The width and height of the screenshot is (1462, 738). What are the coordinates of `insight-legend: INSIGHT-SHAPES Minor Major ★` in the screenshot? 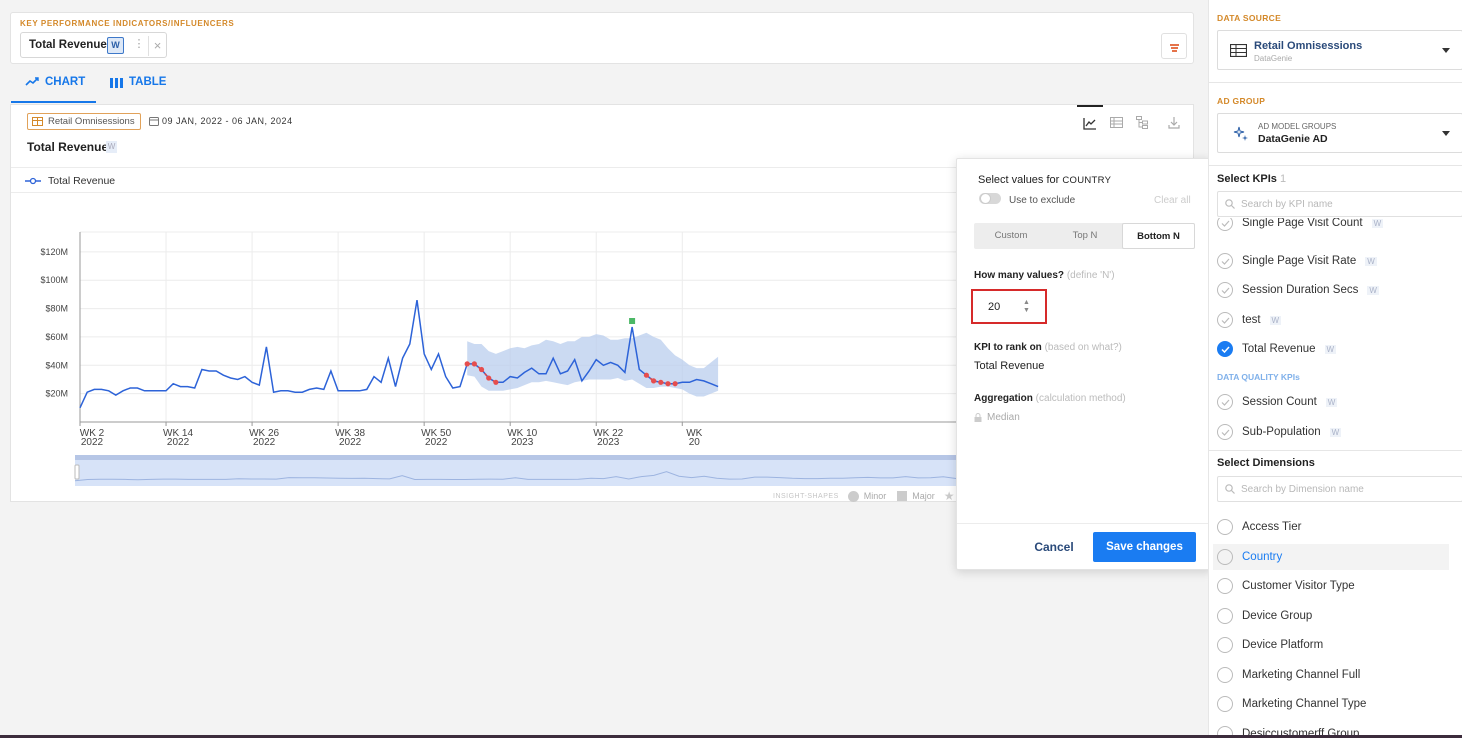 It's located at (864, 496).